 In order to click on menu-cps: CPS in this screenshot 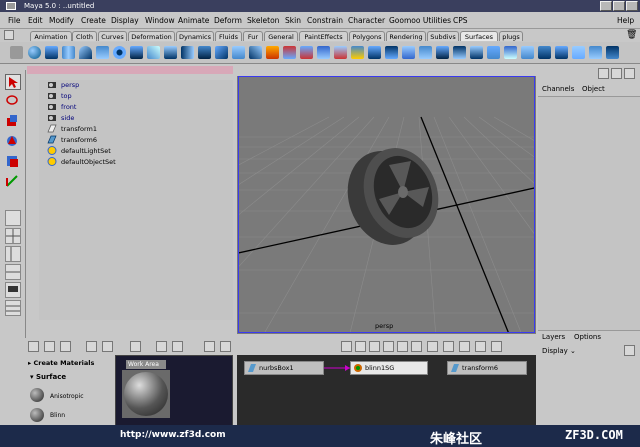, I will do `click(460, 20)`.